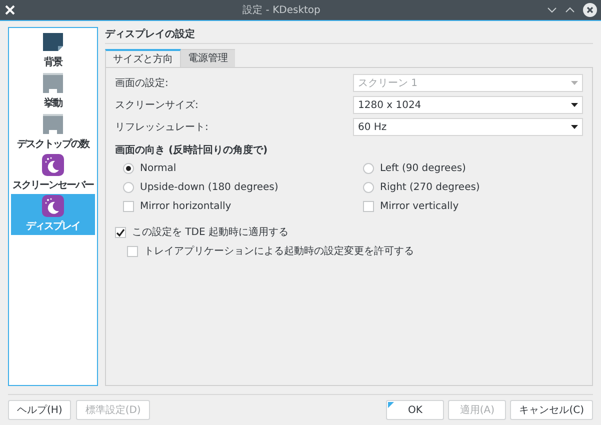  Describe the element at coordinates (162, 127) in the screenshot. I see `field-label: リフレッシュレート:` at that location.